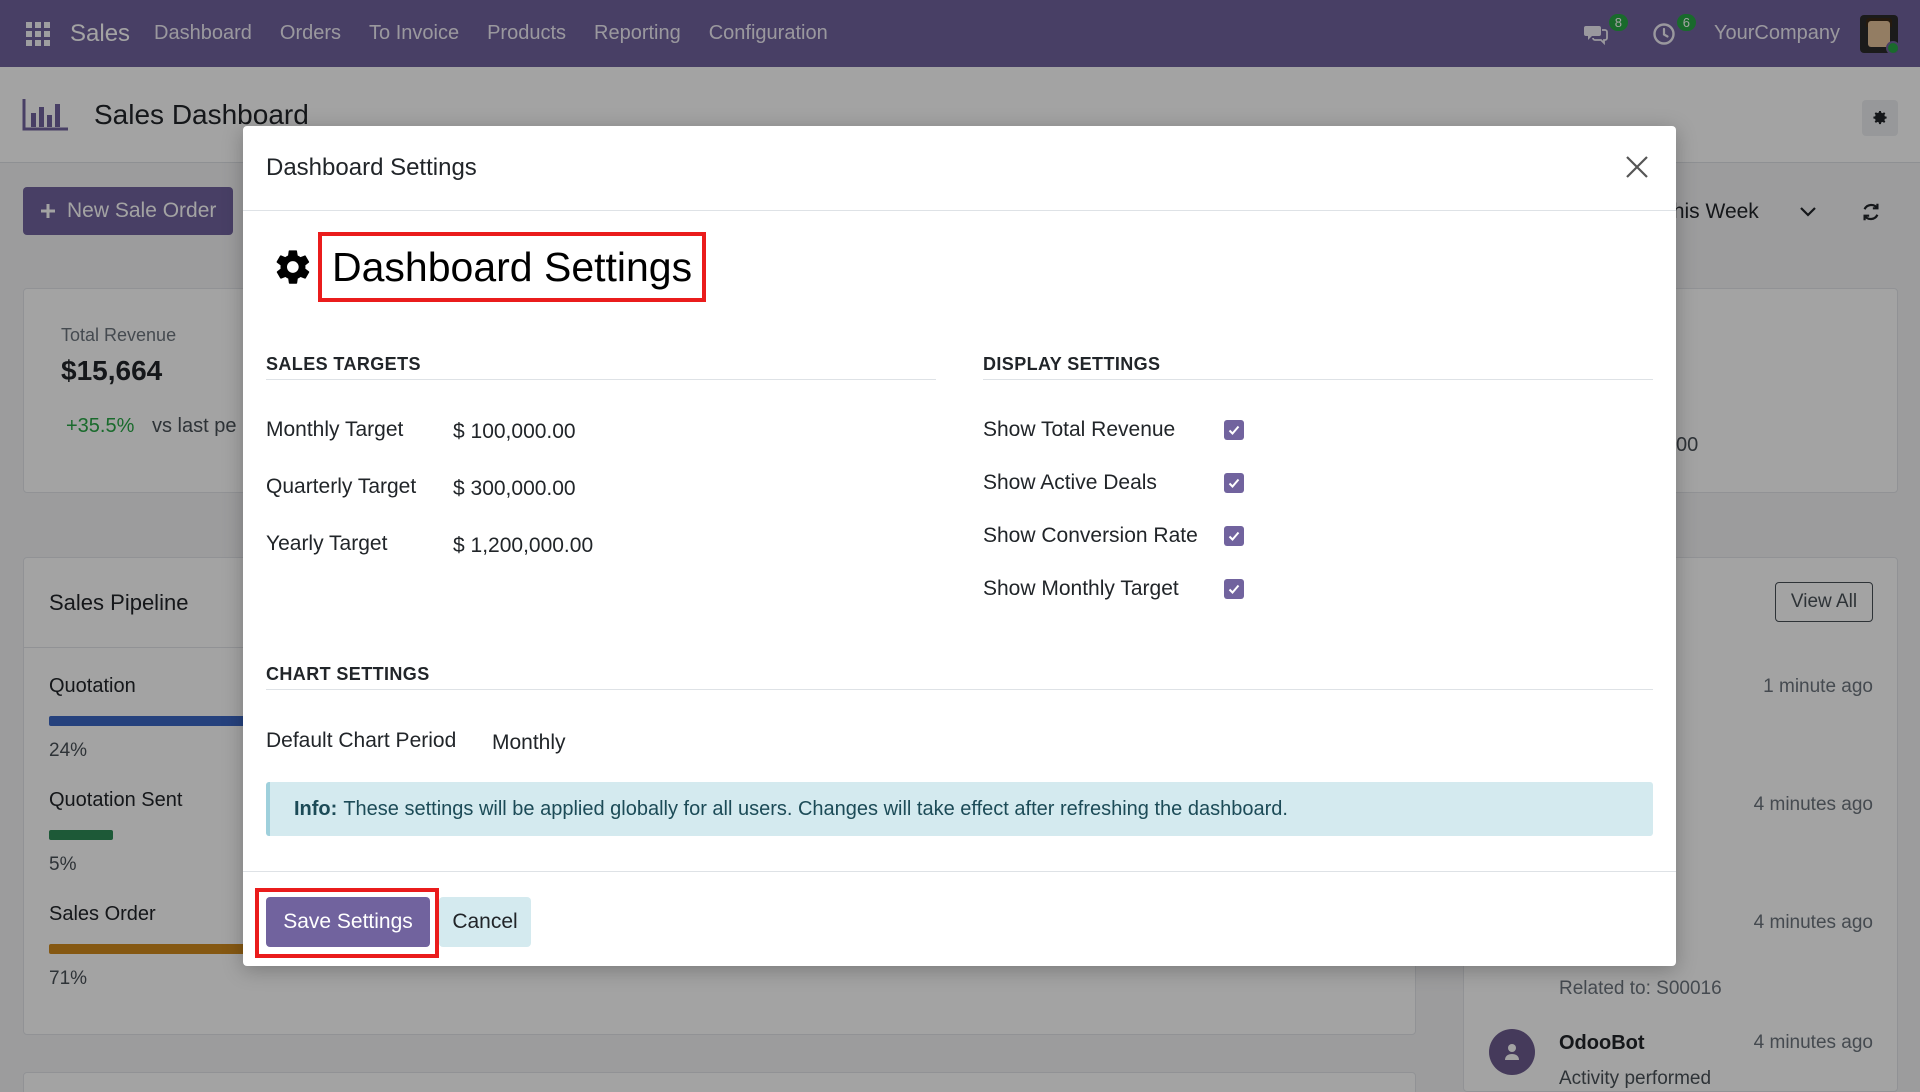  What do you see at coordinates (343, 364) in the screenshot?
I see `sales-targets-title: SALES TARGETS` at bounding box center [343, 364].